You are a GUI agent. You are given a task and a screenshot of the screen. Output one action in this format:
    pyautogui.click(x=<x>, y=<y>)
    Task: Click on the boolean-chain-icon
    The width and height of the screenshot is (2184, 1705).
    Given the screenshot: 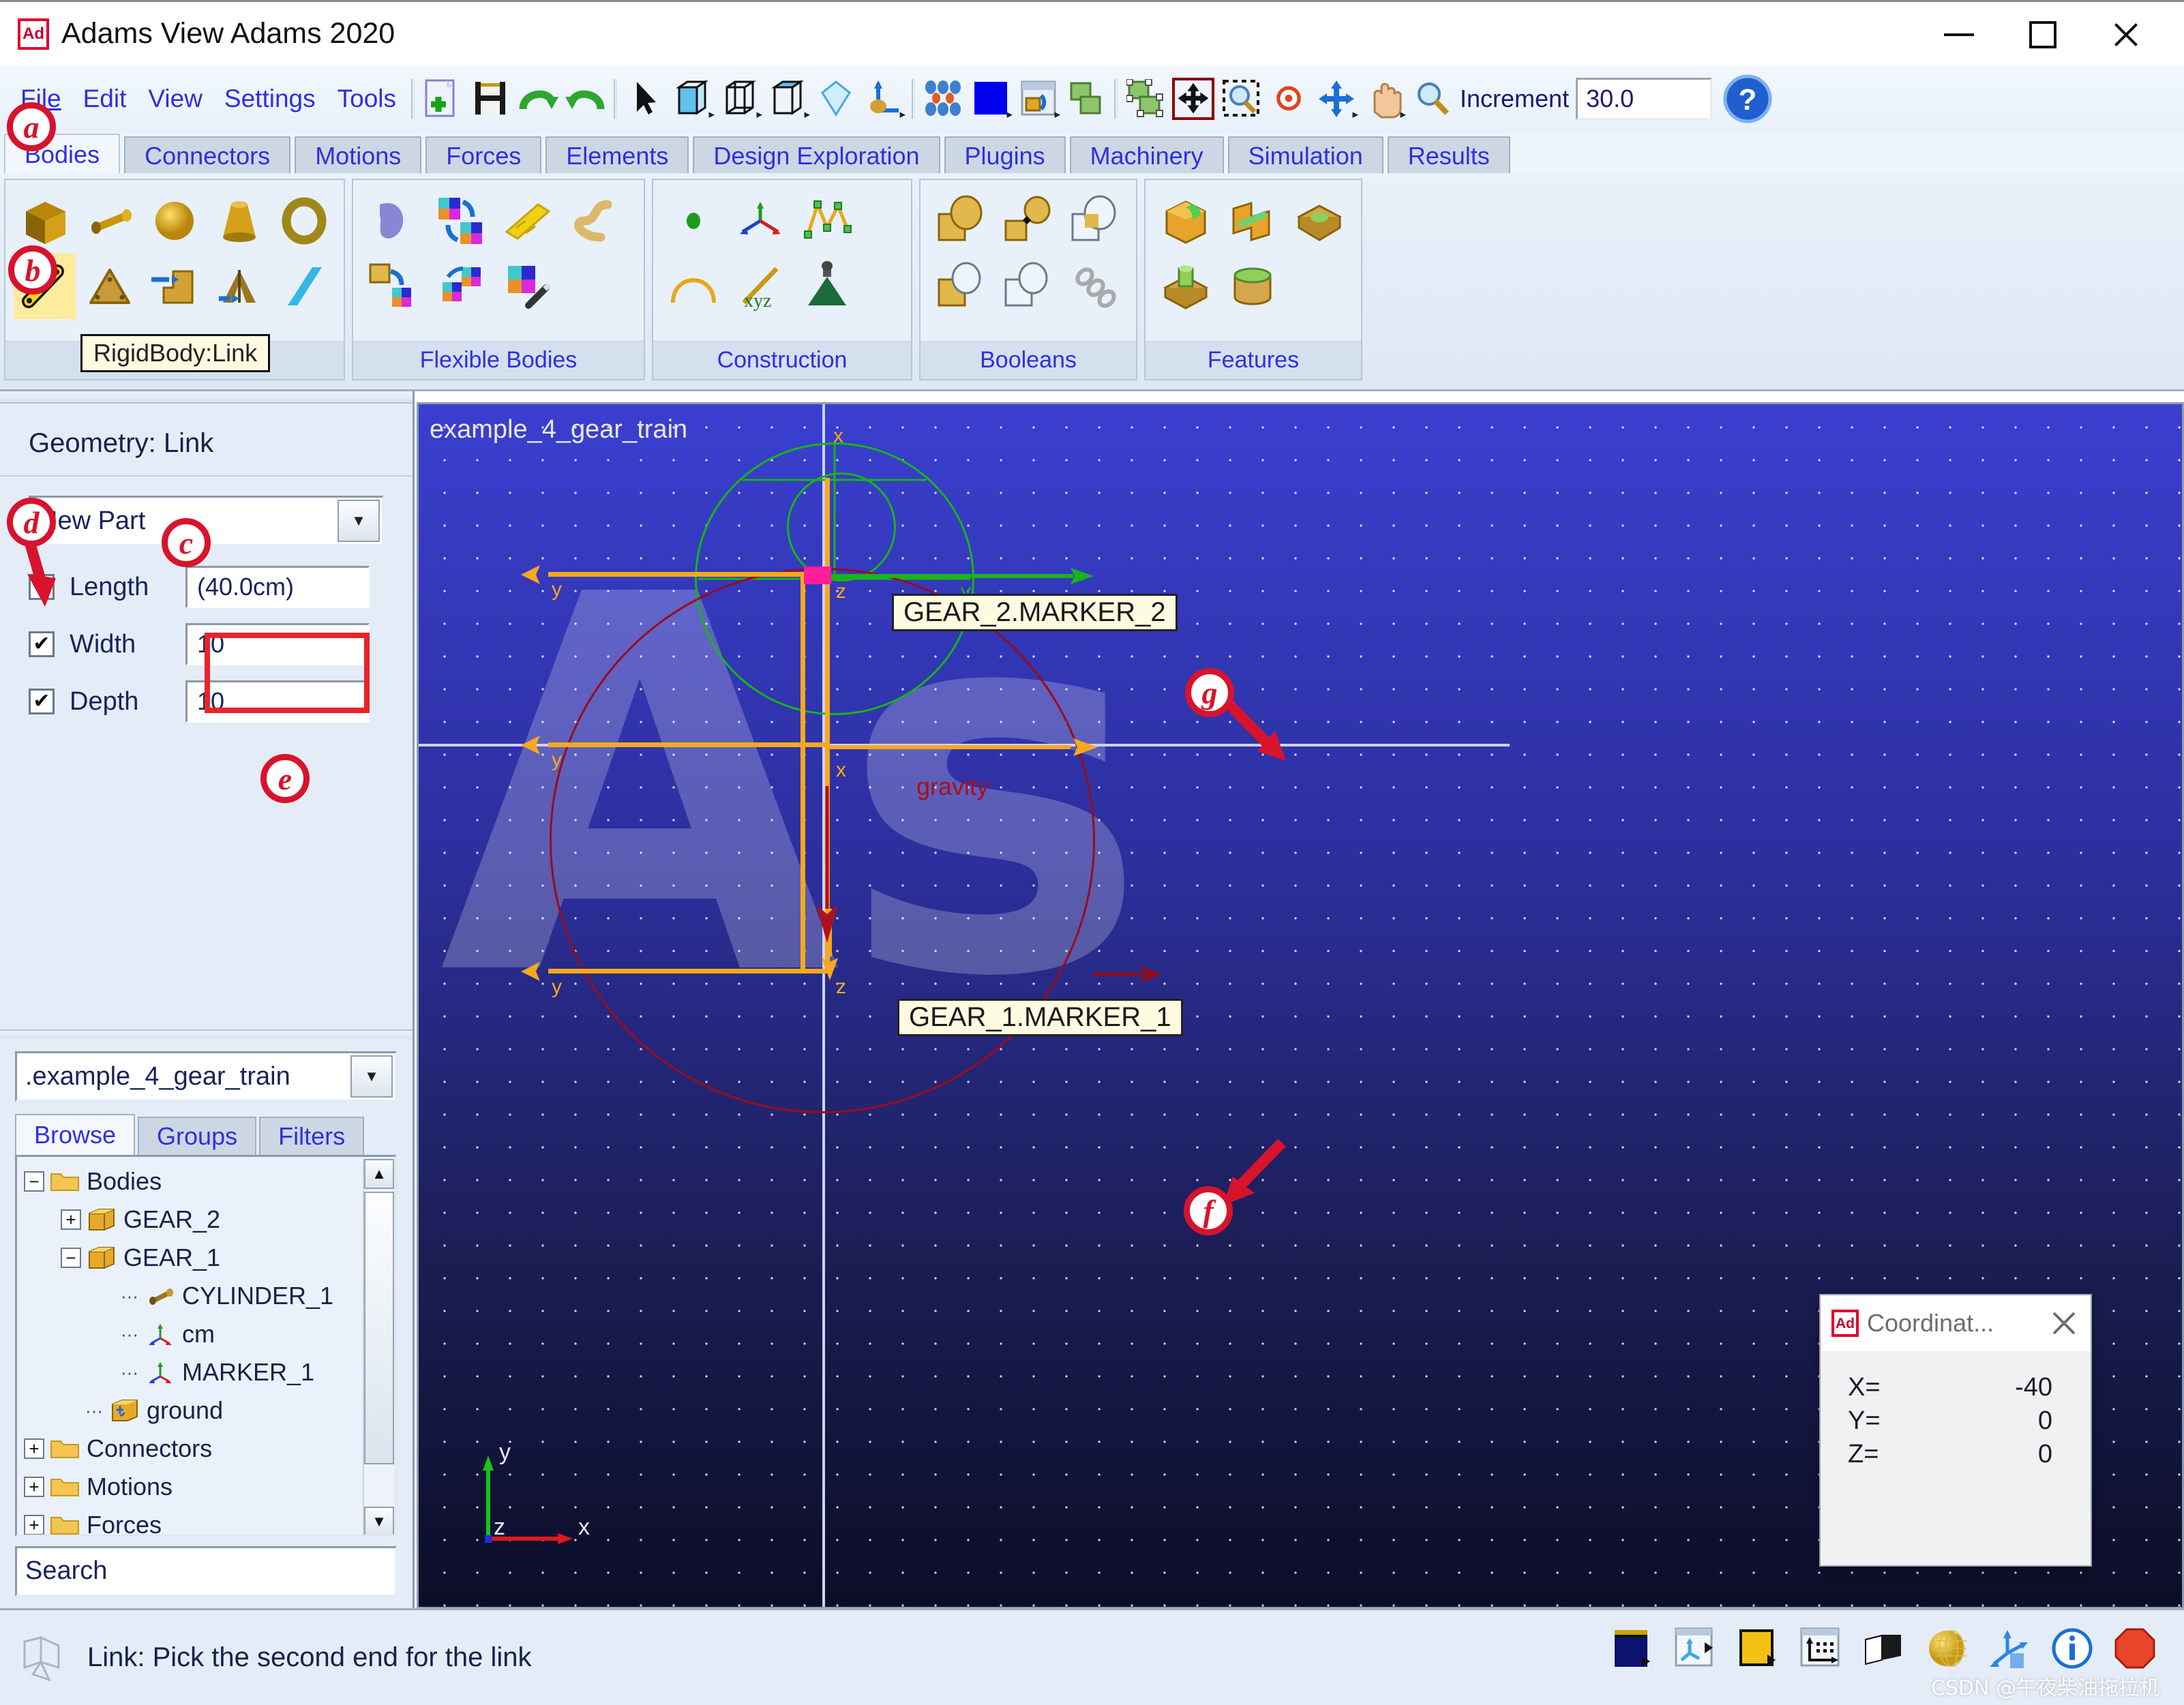 What is the action you would take?
    pyautogui.click(x=1094, y=286)
    